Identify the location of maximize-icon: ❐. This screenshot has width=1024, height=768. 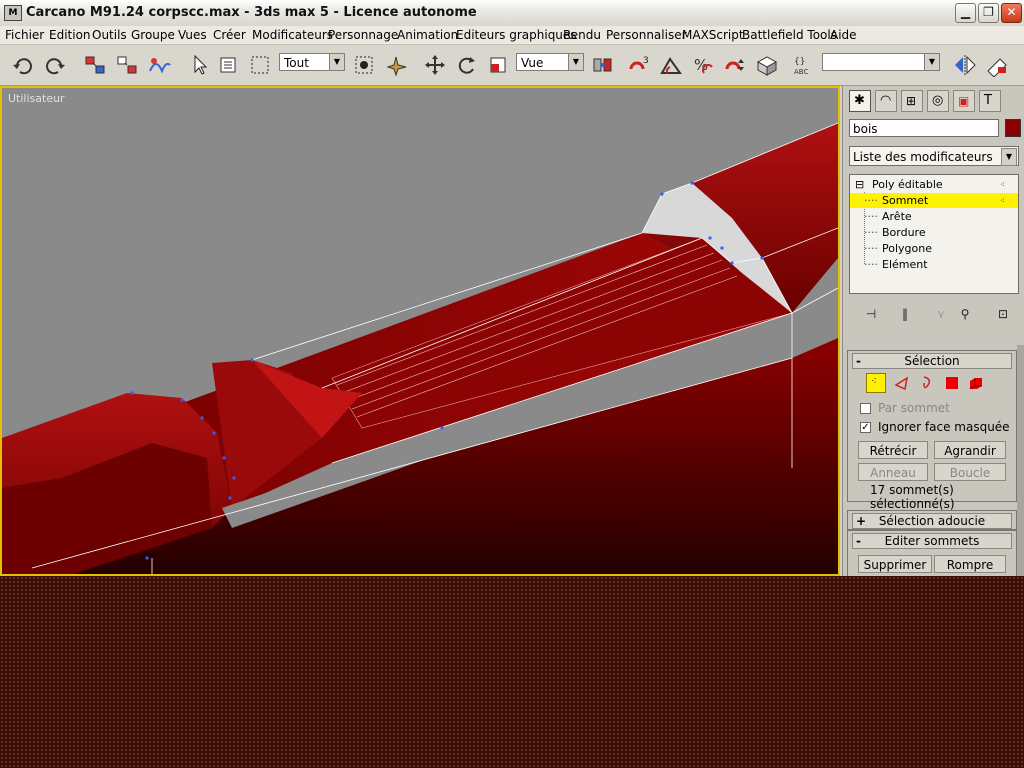
(988, 12).